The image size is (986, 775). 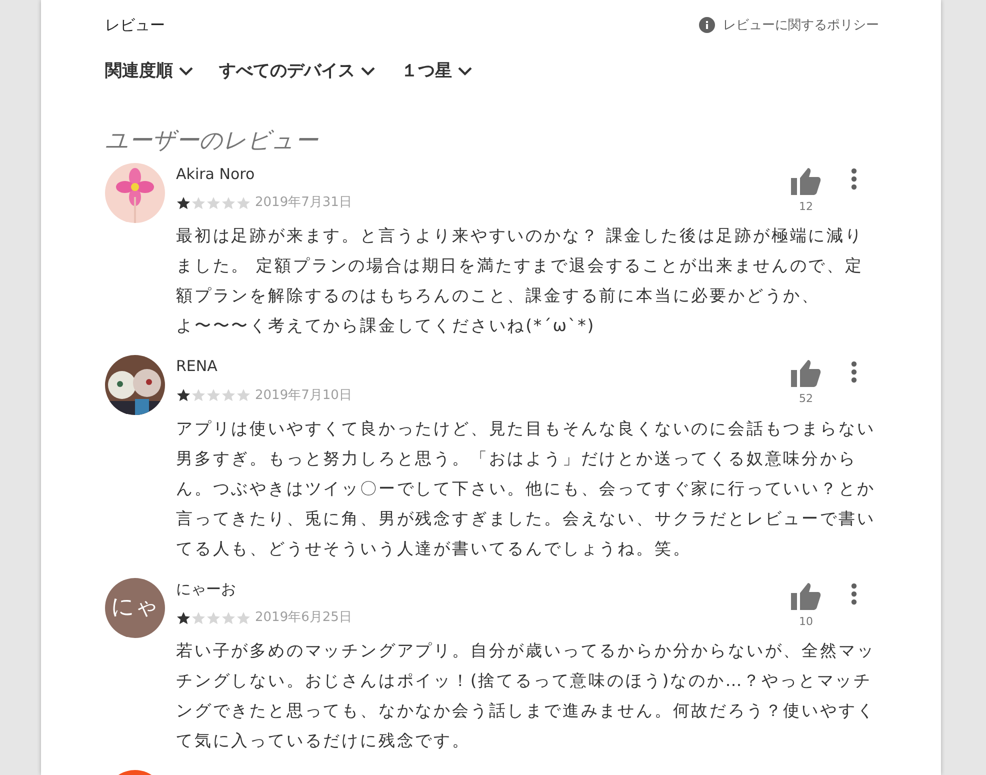 What do you see at coordinates (526, 489) in the screenshot?
I see `review-text: アプリは使いやすくて良かったけど、見た目もそんな良くないのに会話もつまらない男多すぎ。もっと努力しろと思う。「おはよう」だけとか送ってくる奴意味分からん。つぶやきはツイッ〇ーでして下さい。他にも、会ってすぐ家に行っていい？とか言ってきたり、兎に角、男が残念すぎました。会えない、サクラだとレビューで書いてる人も、どうせそういう人達が書いてるんでしょうね。笑。` at bounding box center [526, 489].